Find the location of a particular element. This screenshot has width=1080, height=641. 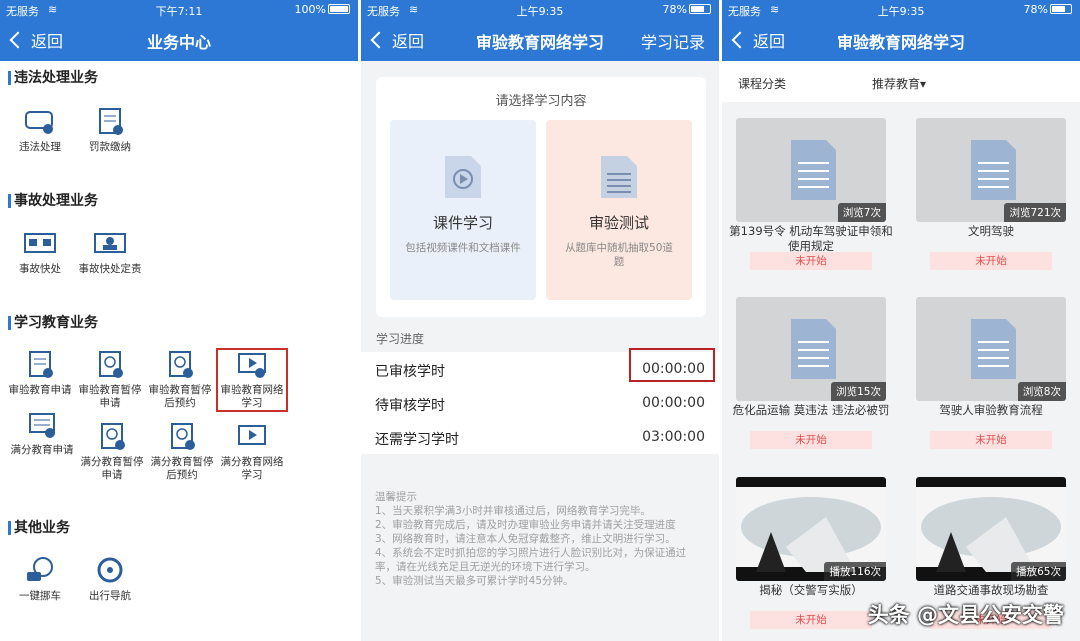

progress-label: 学习进度 is located at coordinates (400, 339).